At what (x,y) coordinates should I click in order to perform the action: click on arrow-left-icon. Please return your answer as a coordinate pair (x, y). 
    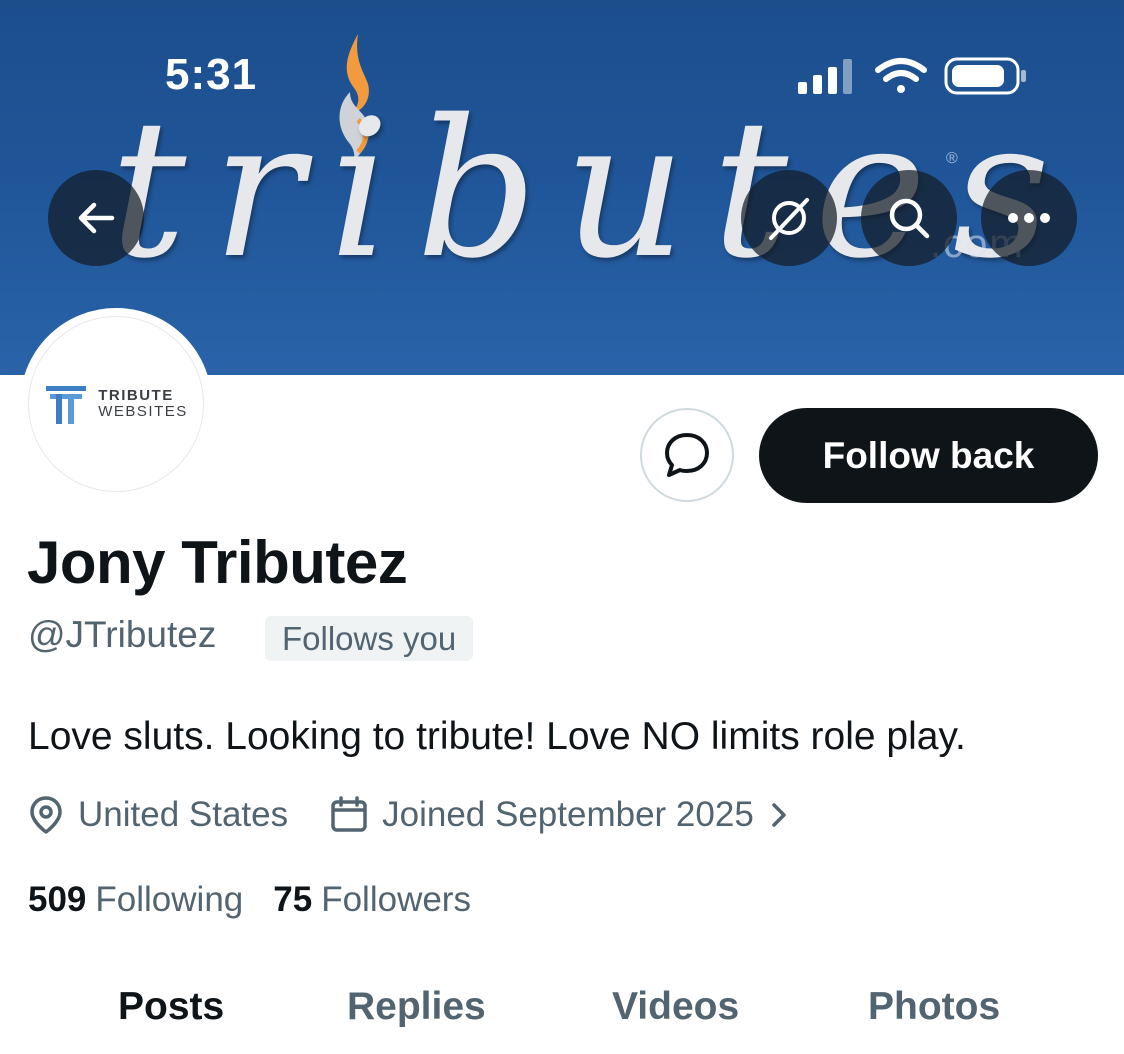
    Looking at the image, I should click on (96, 218).